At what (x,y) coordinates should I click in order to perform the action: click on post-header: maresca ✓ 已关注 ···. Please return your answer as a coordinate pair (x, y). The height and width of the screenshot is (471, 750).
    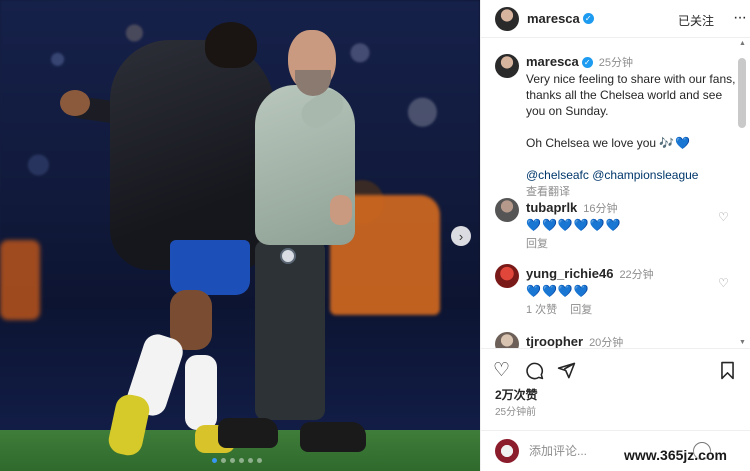
    Looking at the image, I should click on (615, 19).